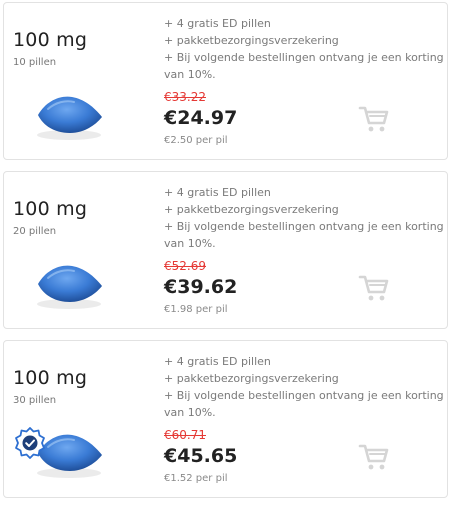 The image size is (453, 506). Describe the element at coordinates (30, 443) in the screenshot. I see `verified-badge-icon` at that location.